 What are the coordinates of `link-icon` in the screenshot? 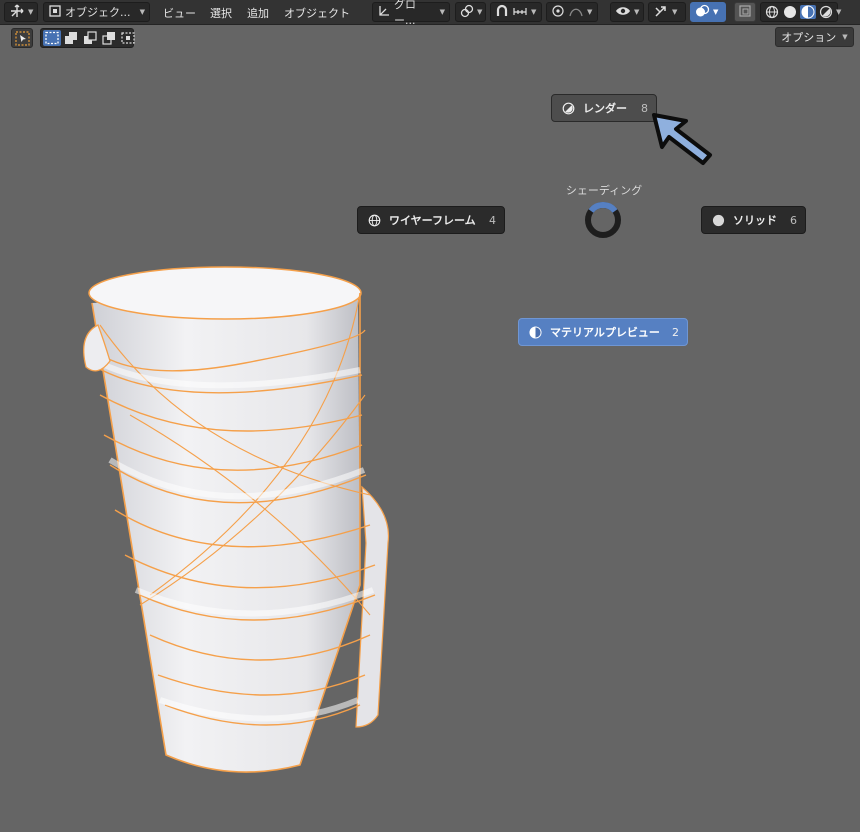 It's located at (467, 12).